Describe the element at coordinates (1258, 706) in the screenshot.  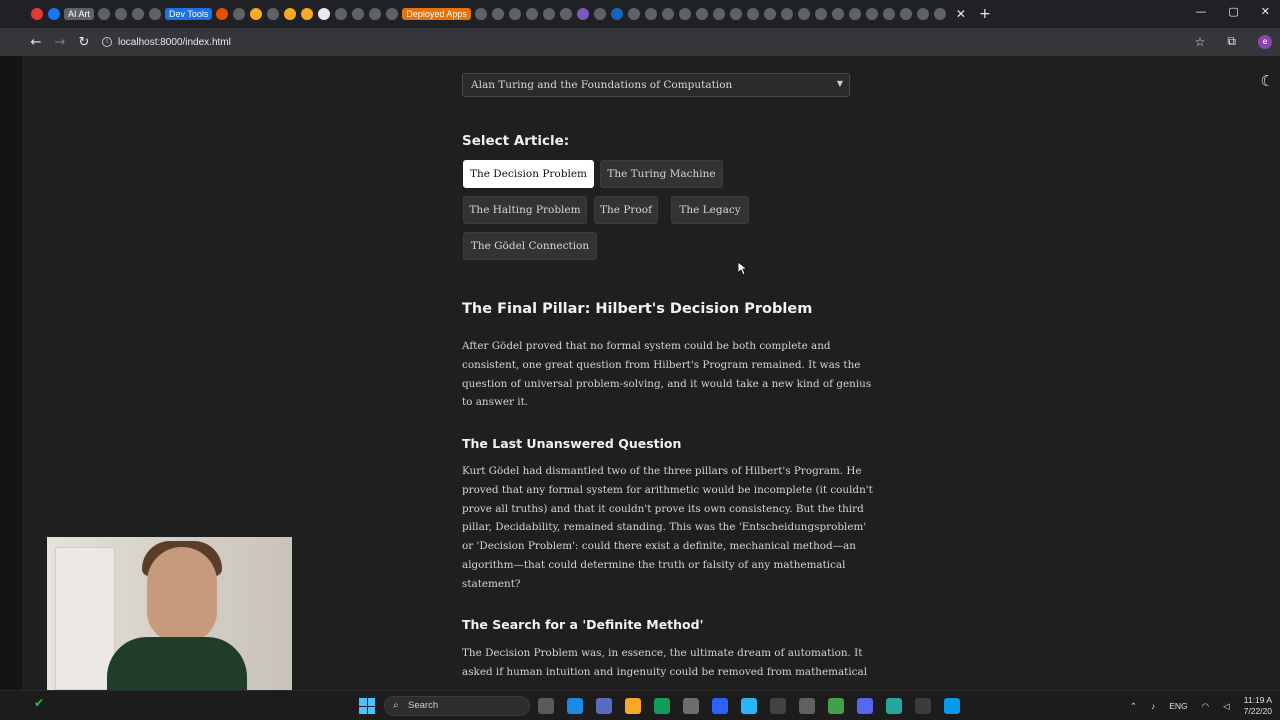
I see `clock: 11:19 A 7/22/20` at that location.